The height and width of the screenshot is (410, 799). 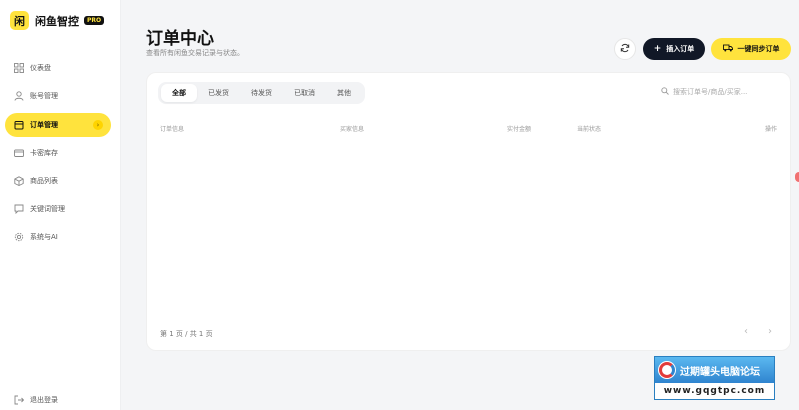 I want to click on search-icon, so click(x=665, y=92).